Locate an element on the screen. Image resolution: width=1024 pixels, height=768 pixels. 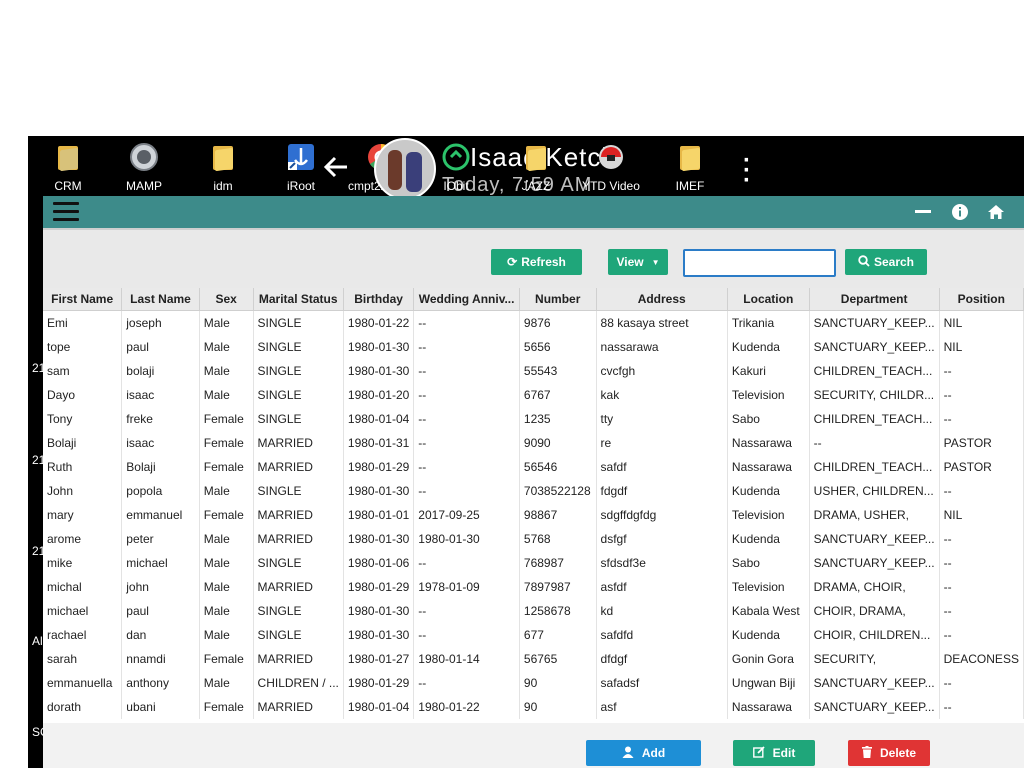
table-cell: nnamdi is located at coordinates (160, 659).